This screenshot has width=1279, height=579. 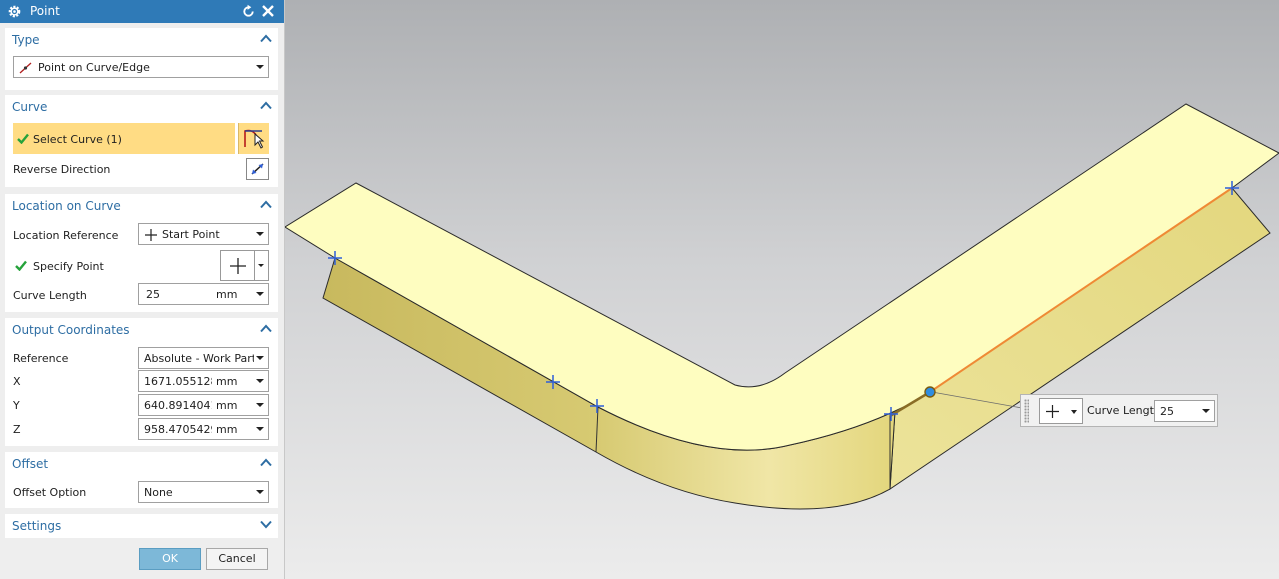 What do you see at coordinates (1061, 411) in the screenshot?
I see `point-type-button` at bounding box center [1061, 411].